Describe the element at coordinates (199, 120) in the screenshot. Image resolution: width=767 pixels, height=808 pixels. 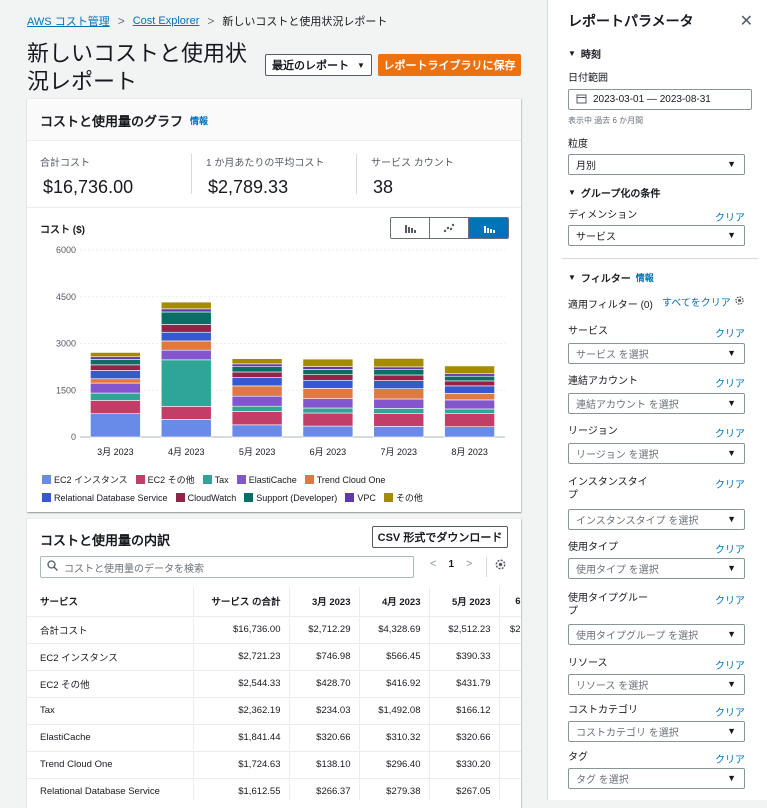
I see `graph-info-link: 情報` at that location.